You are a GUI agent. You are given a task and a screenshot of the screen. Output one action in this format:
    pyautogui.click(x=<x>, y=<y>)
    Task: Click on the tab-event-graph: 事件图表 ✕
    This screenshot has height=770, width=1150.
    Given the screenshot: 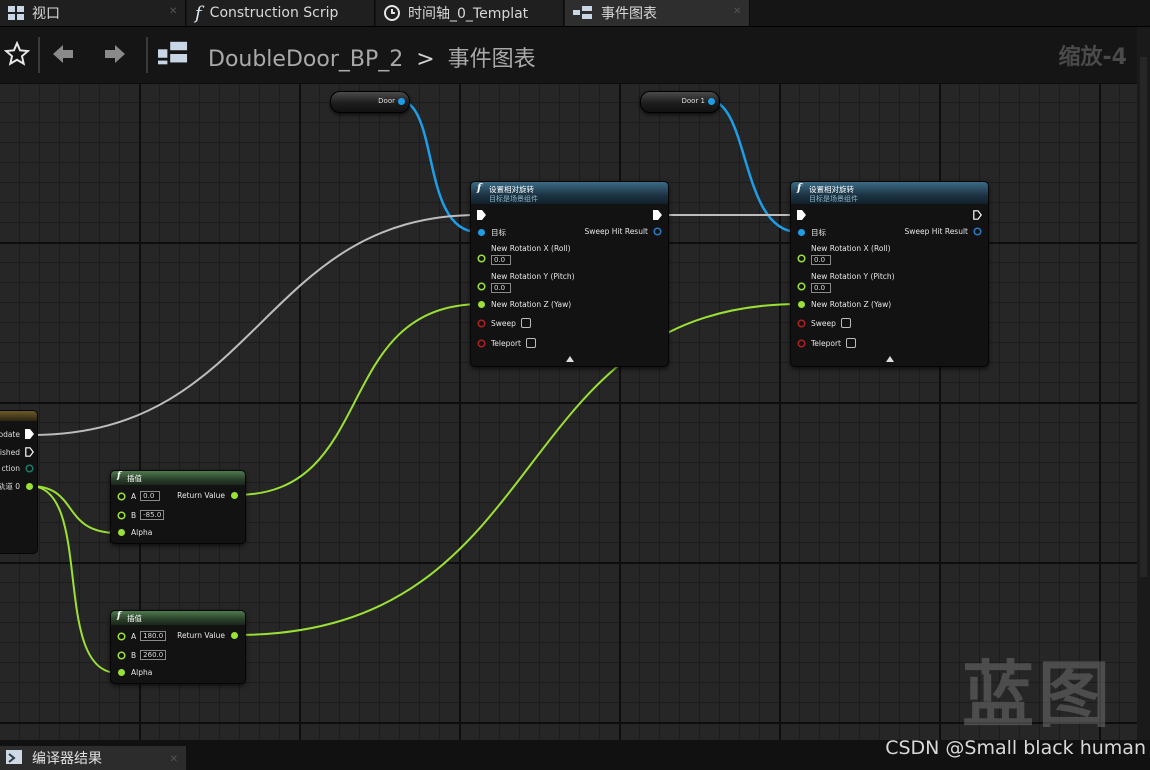 What is the action you would take?
    pyautogui.click(x=657, y=13)
    